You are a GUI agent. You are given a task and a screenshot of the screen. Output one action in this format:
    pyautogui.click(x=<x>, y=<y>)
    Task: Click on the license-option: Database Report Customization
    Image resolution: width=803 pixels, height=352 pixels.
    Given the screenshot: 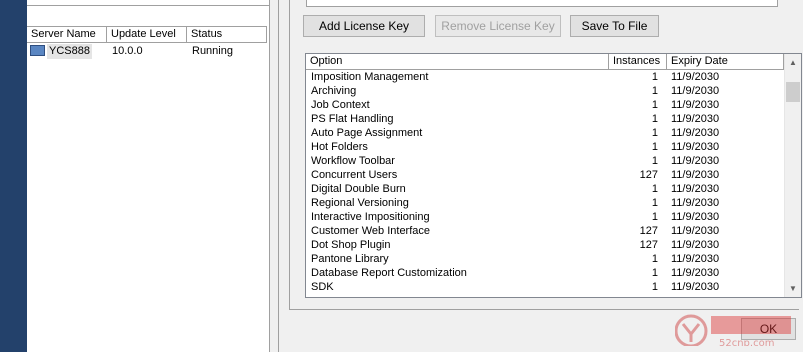 What is the action you would take?
    pyautogui.click(x=389, y=273)
    